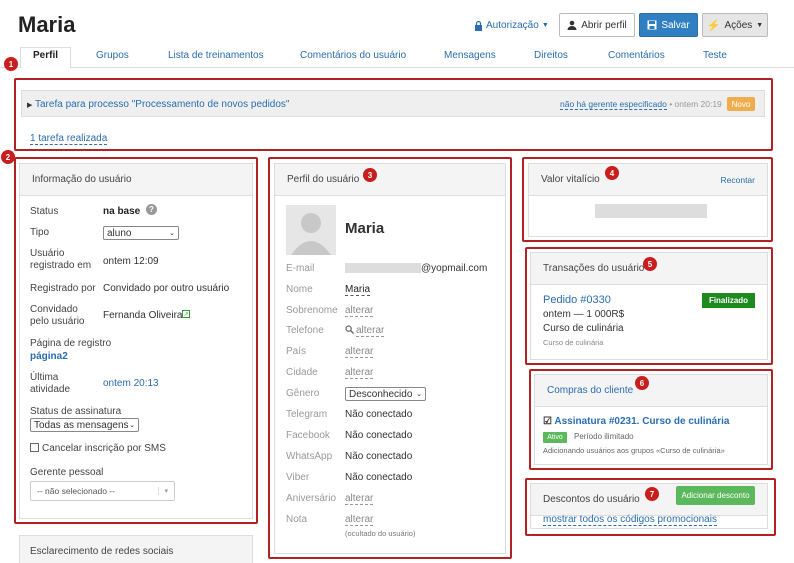 This screenshot has height=563, width=794. Describe the element at coordinates (40, 232) in the screenshot. I see `type-label: Tipo` at that location.